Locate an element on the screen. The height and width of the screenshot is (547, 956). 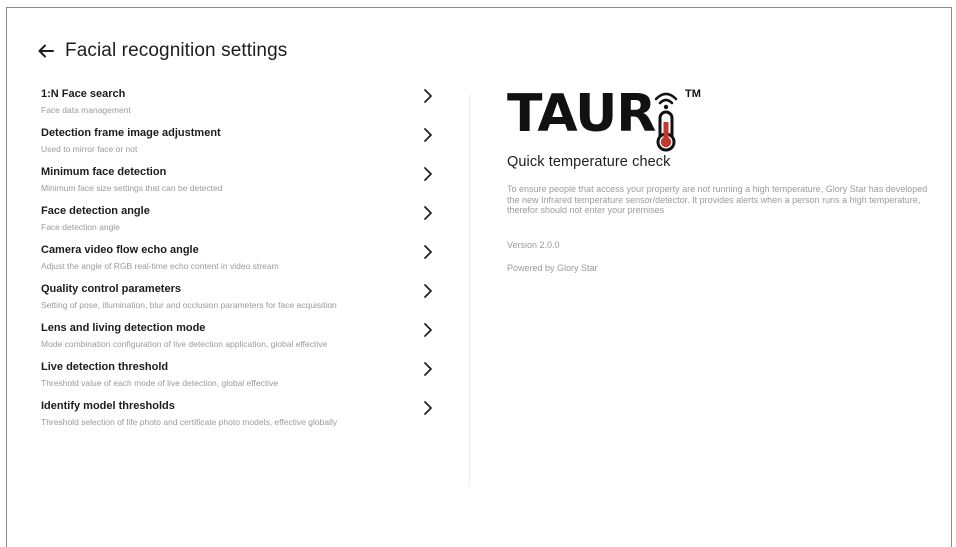
setting-title: Quality control parameters is located at coordinates (111, 289).